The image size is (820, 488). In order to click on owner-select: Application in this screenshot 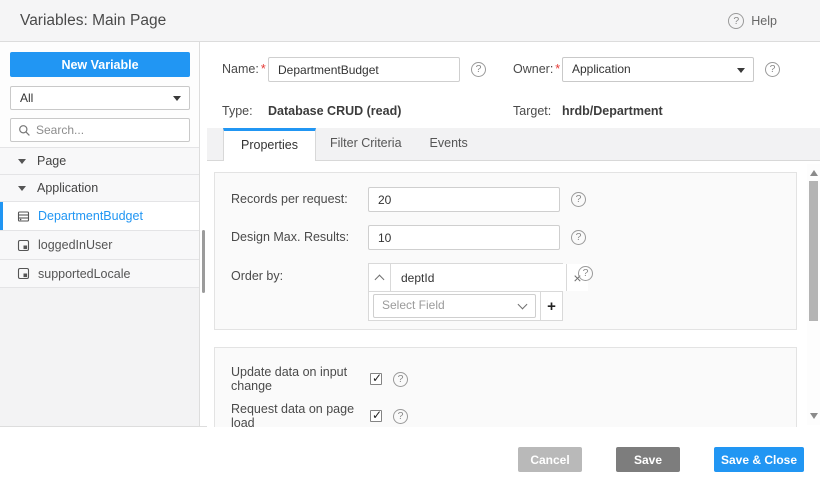, I will do `click(658, 69)`.